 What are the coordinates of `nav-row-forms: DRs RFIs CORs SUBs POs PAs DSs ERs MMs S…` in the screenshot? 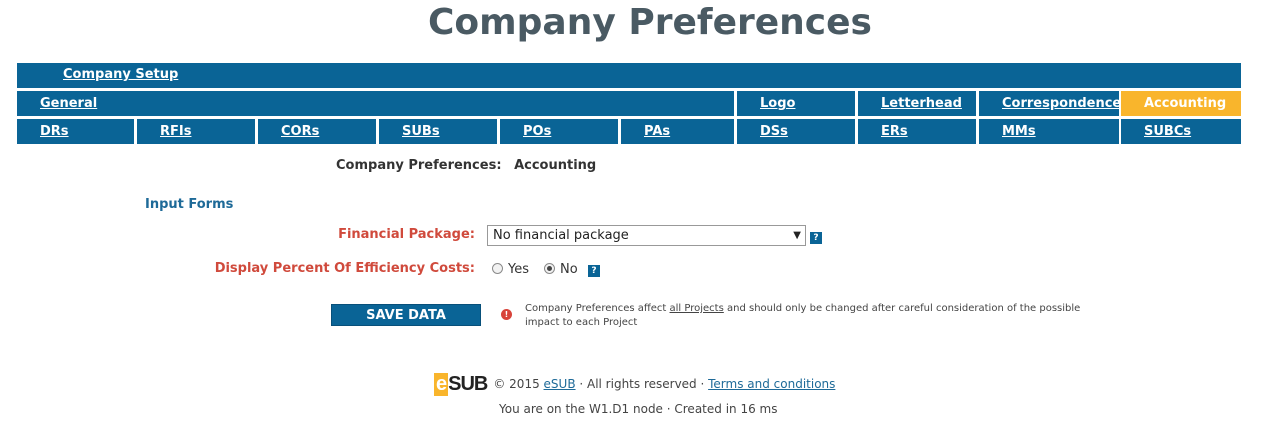 It's located at (629, 131).